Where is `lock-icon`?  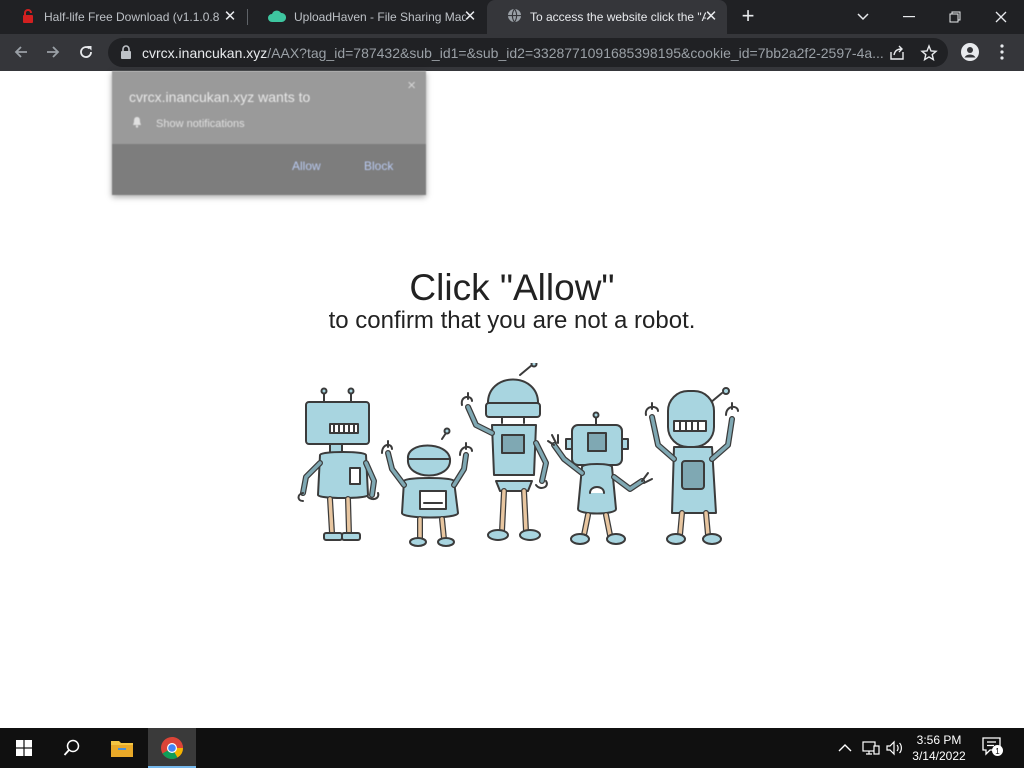 lock-icon is located at coordinates (126, 53).